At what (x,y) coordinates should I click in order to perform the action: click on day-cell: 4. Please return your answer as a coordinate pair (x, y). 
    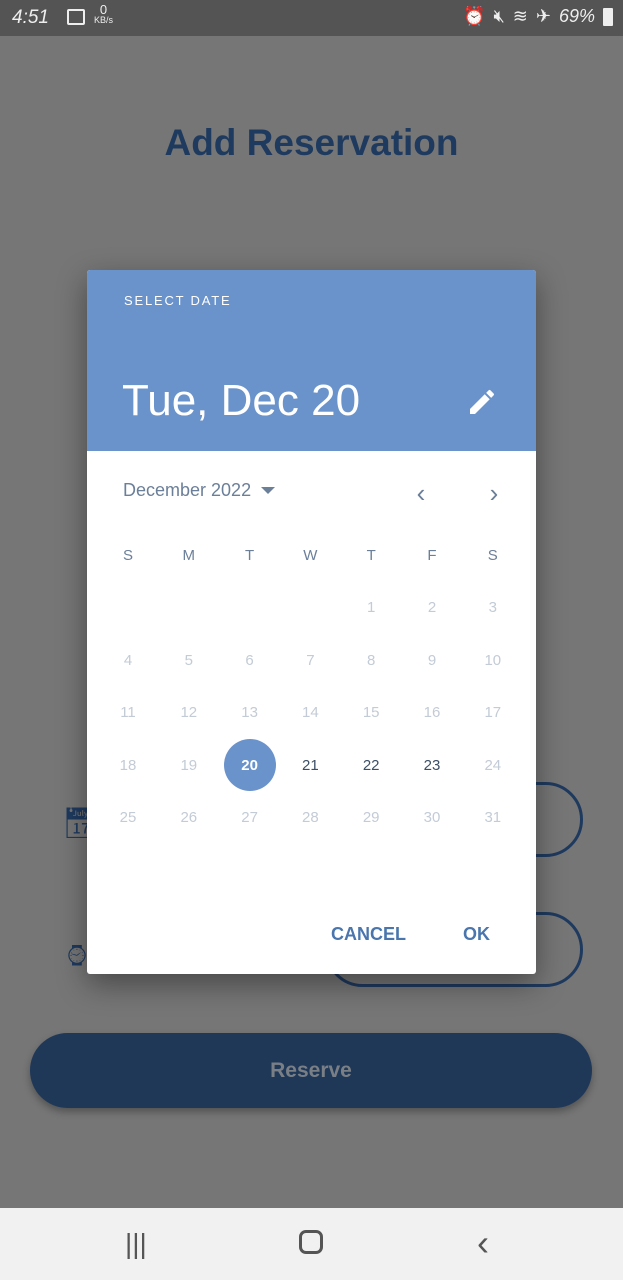
    Looking at the image, I should click on (128, 660).